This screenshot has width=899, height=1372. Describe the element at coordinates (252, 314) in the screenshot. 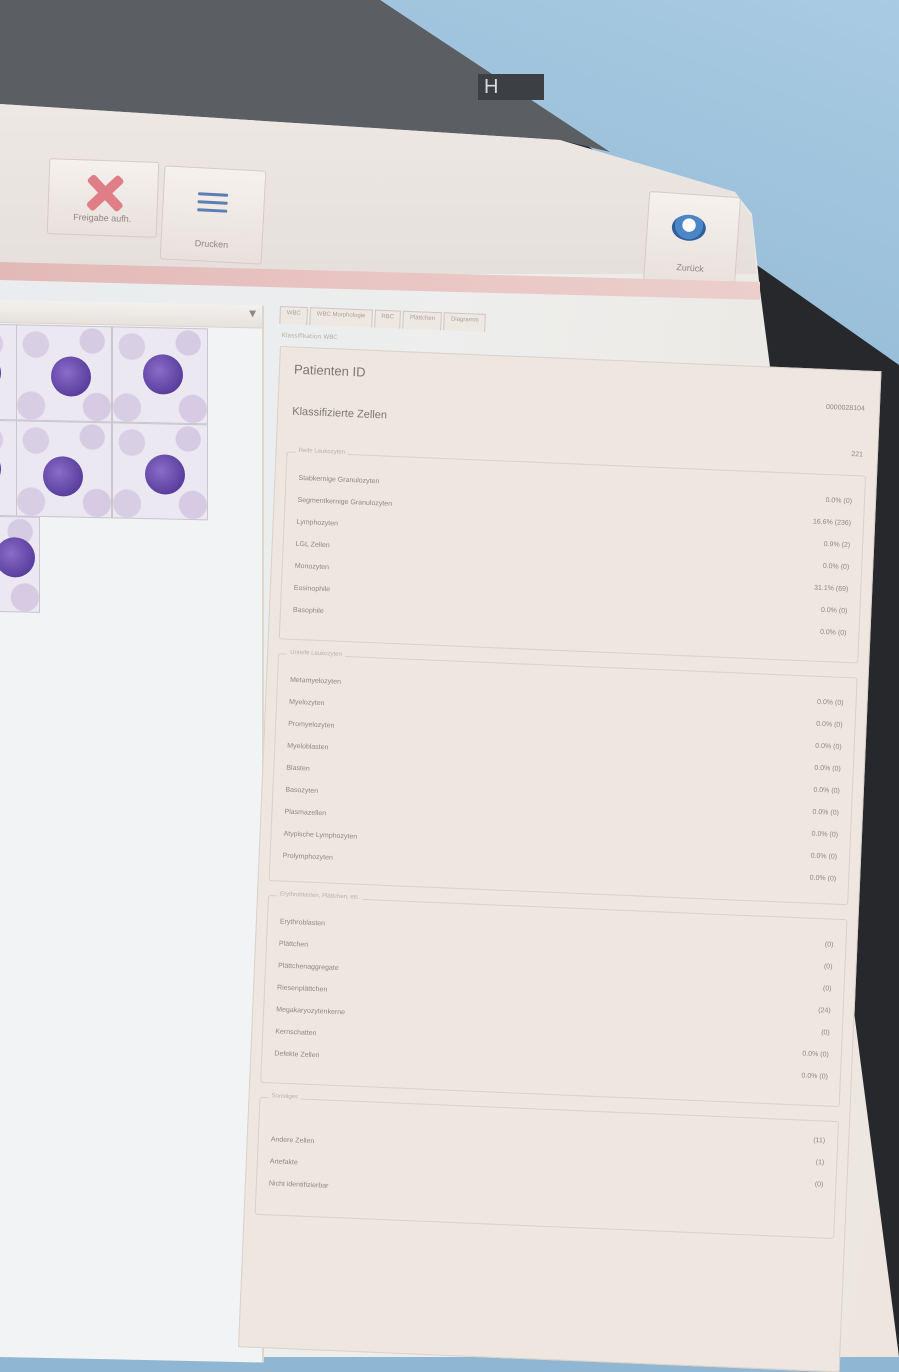

I see `chevron-down-icon: ▼` at that location.